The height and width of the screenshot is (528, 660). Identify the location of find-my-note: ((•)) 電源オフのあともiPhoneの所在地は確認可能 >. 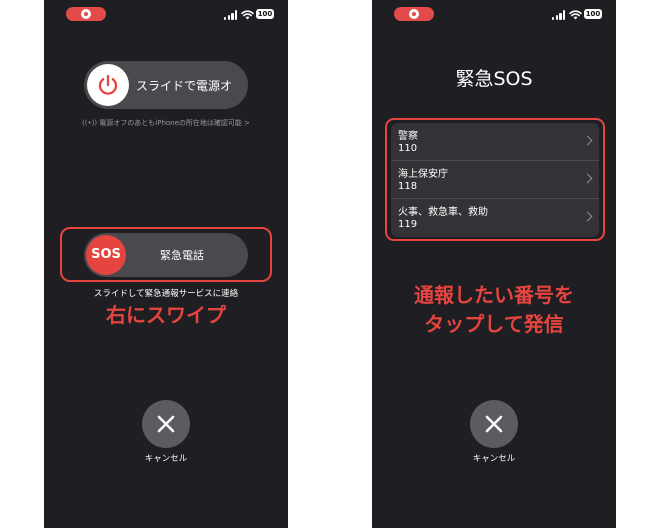
(166, 123).